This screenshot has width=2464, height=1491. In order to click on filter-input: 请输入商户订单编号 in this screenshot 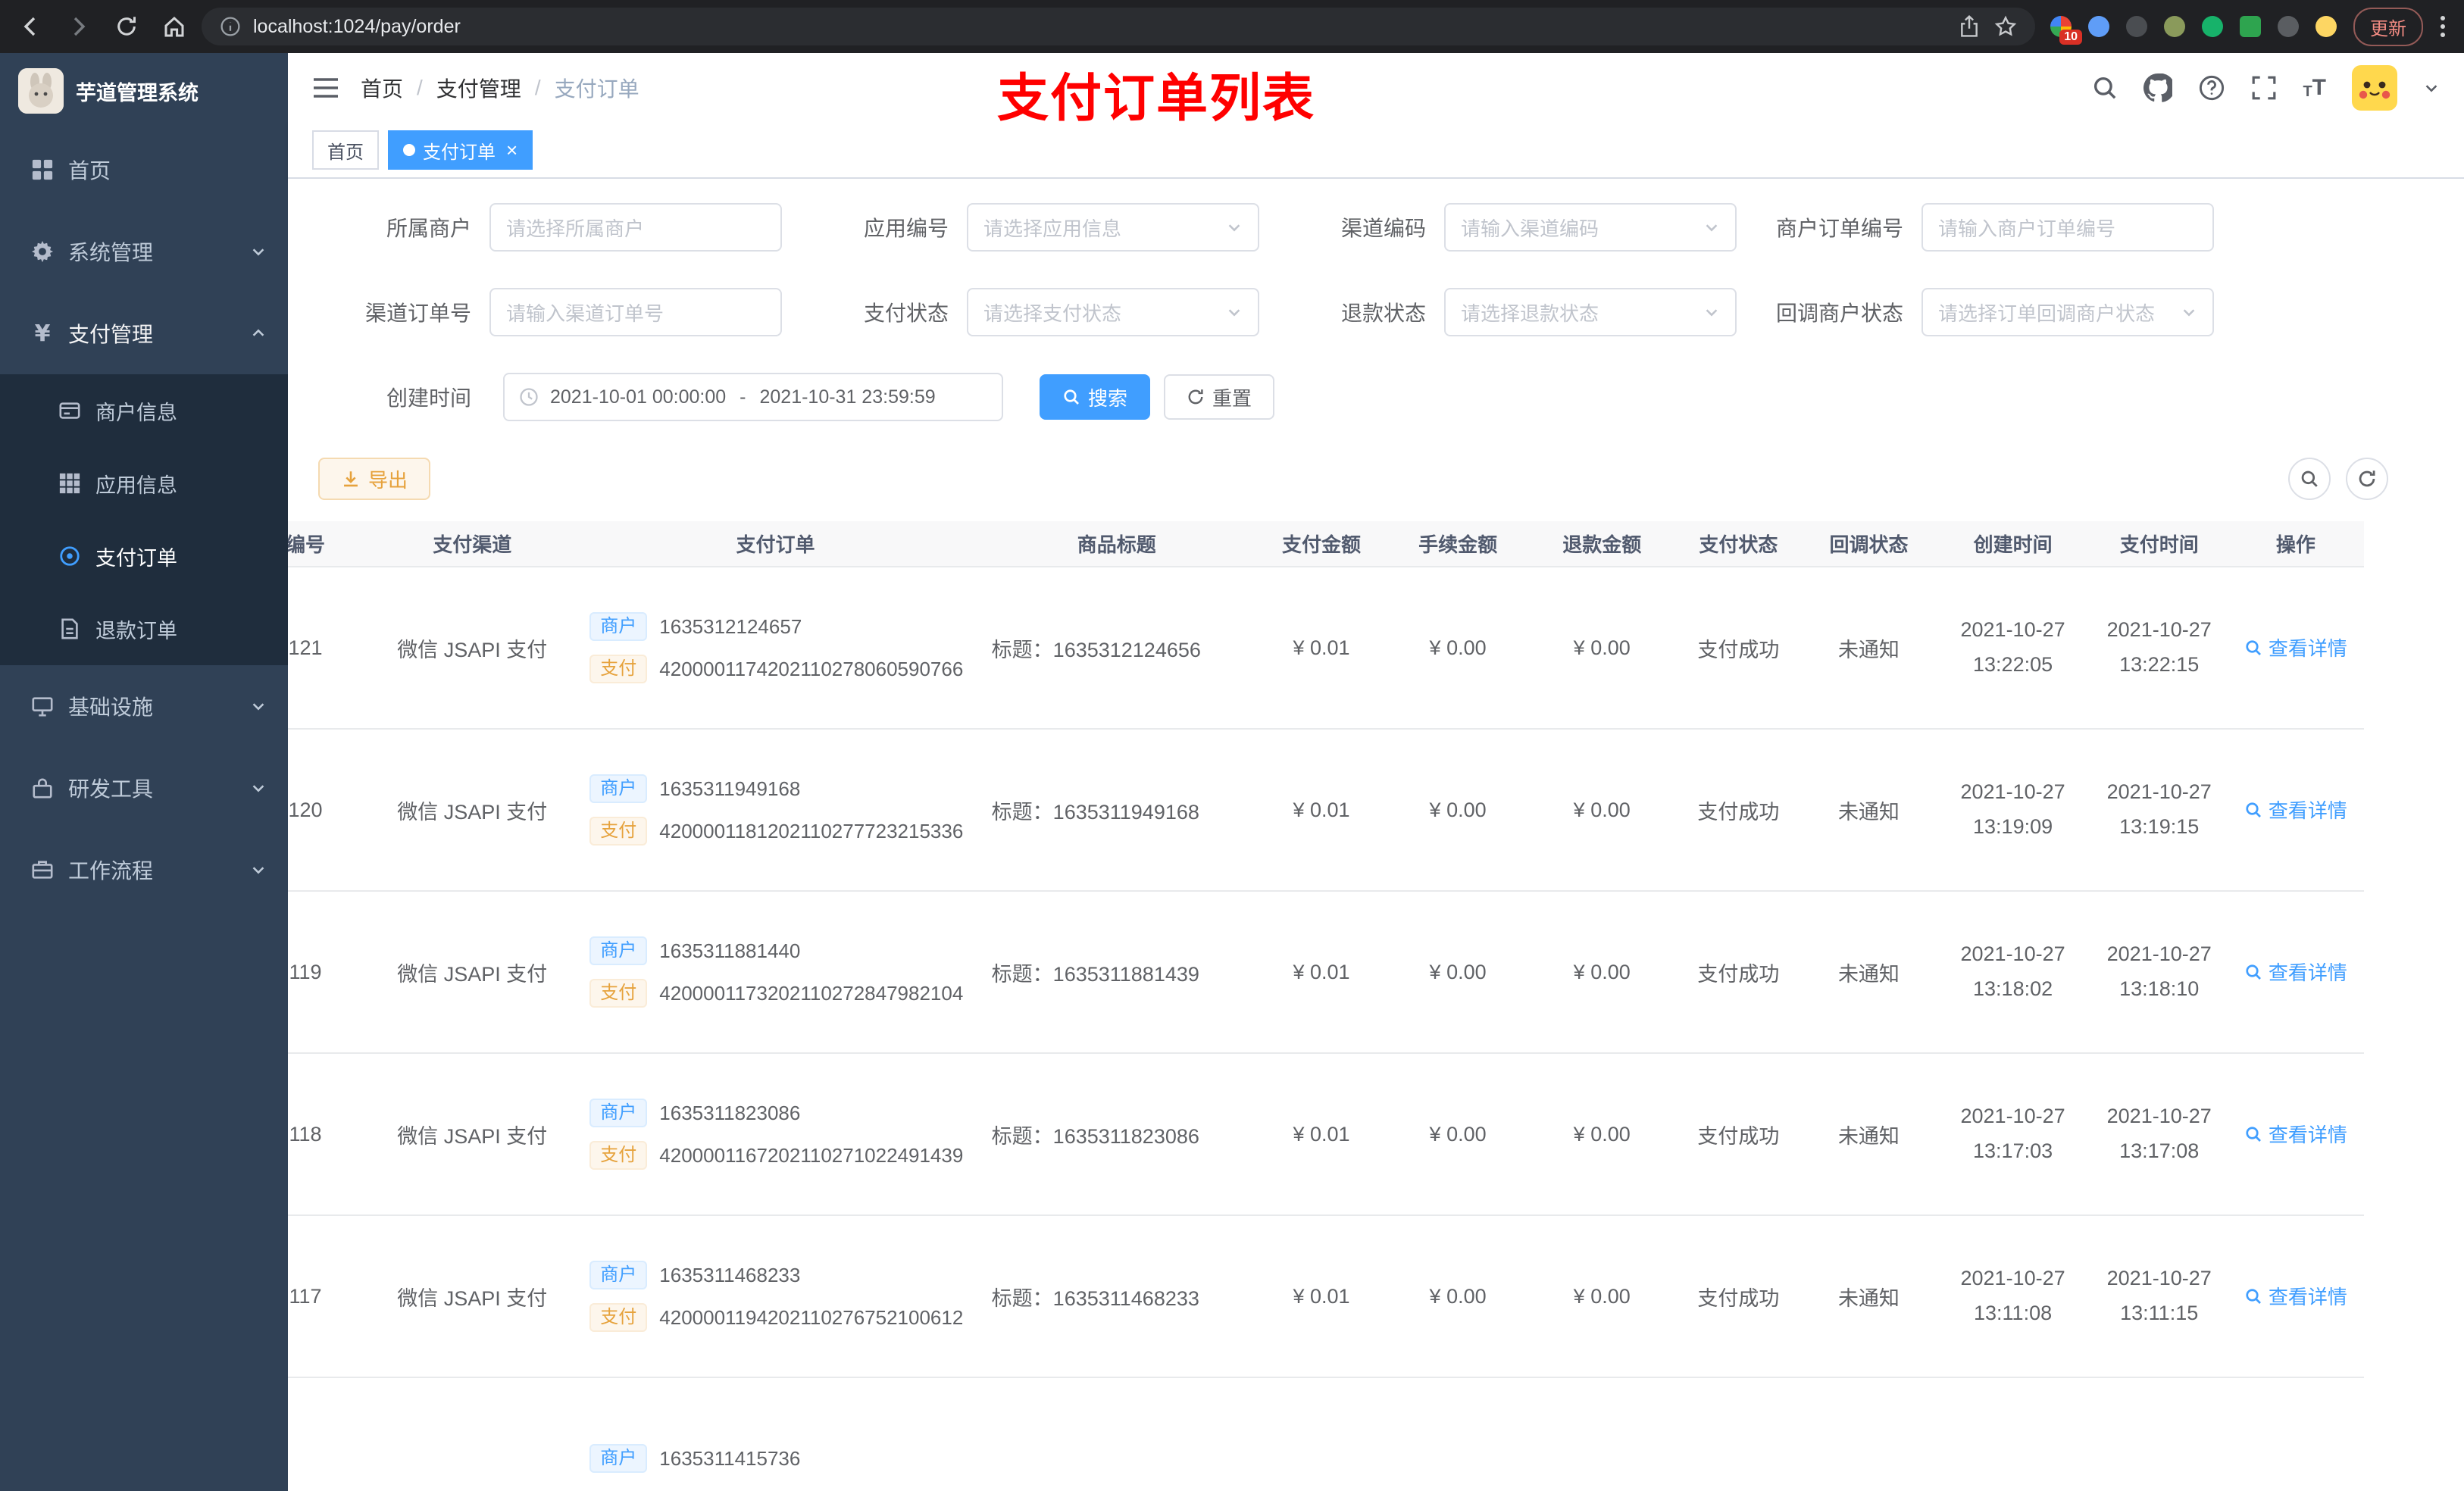, I will do `click(2067, 227)`.